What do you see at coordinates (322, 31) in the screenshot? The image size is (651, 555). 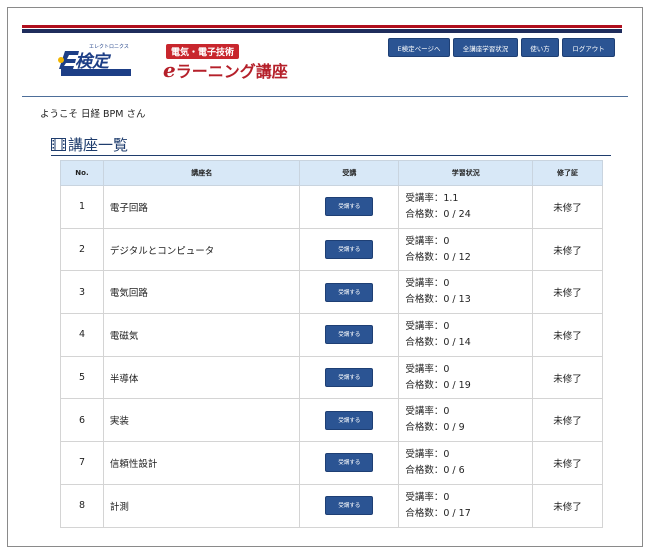 I see `top-accent-navy` at bounding box center [322, 31].